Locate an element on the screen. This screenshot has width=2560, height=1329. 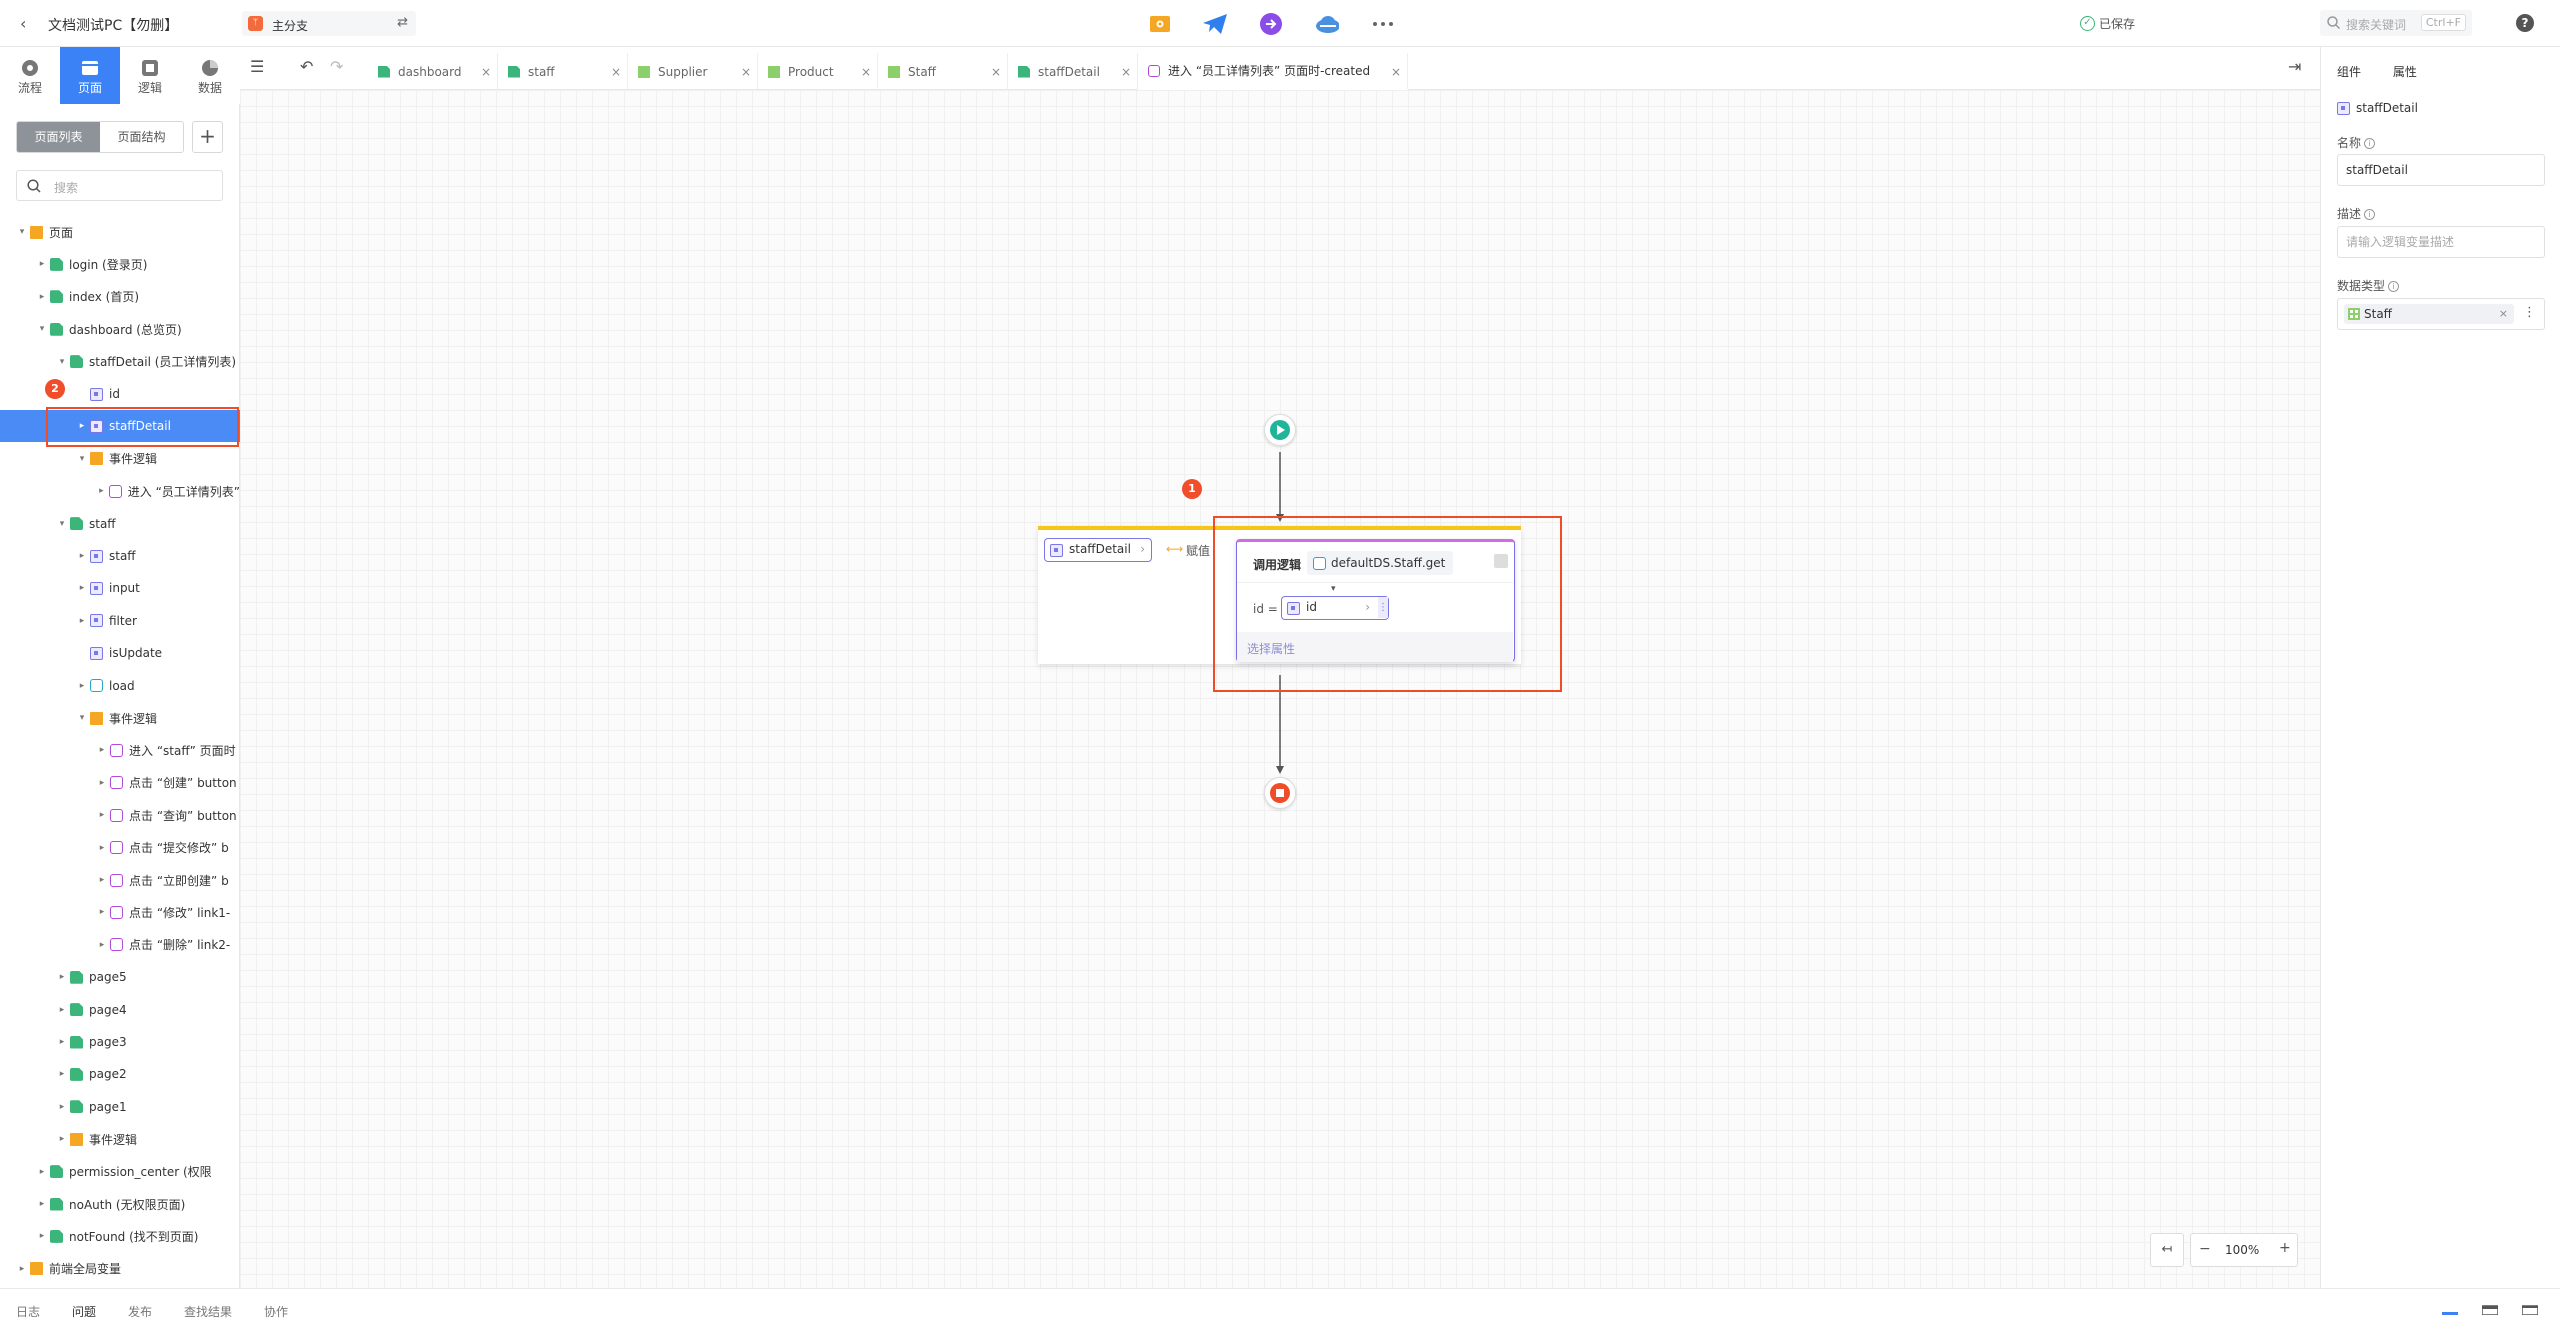
editor-tab: Supplier × is located at coordinates (693, 71).